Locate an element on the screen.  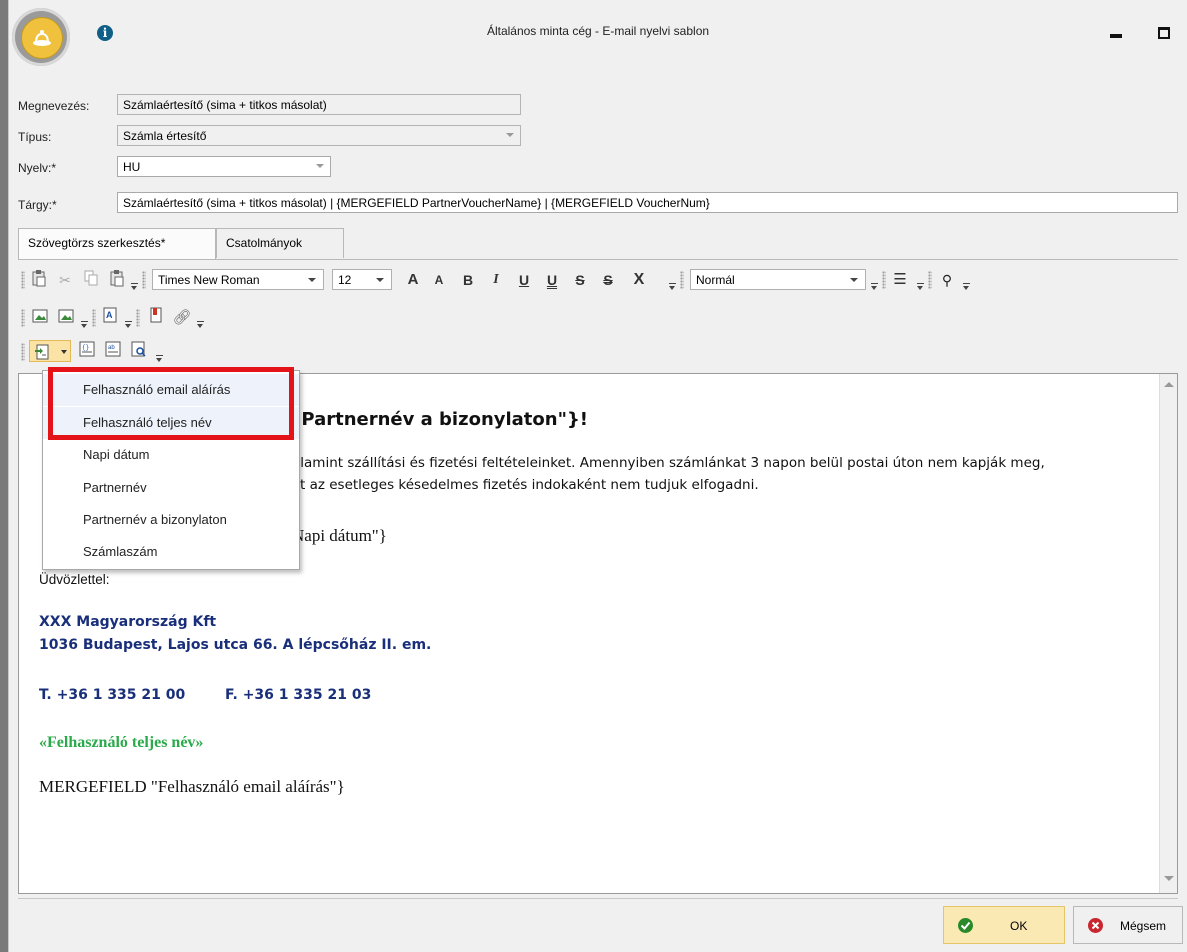
underline-button: U is located at coordinates (524, 280).